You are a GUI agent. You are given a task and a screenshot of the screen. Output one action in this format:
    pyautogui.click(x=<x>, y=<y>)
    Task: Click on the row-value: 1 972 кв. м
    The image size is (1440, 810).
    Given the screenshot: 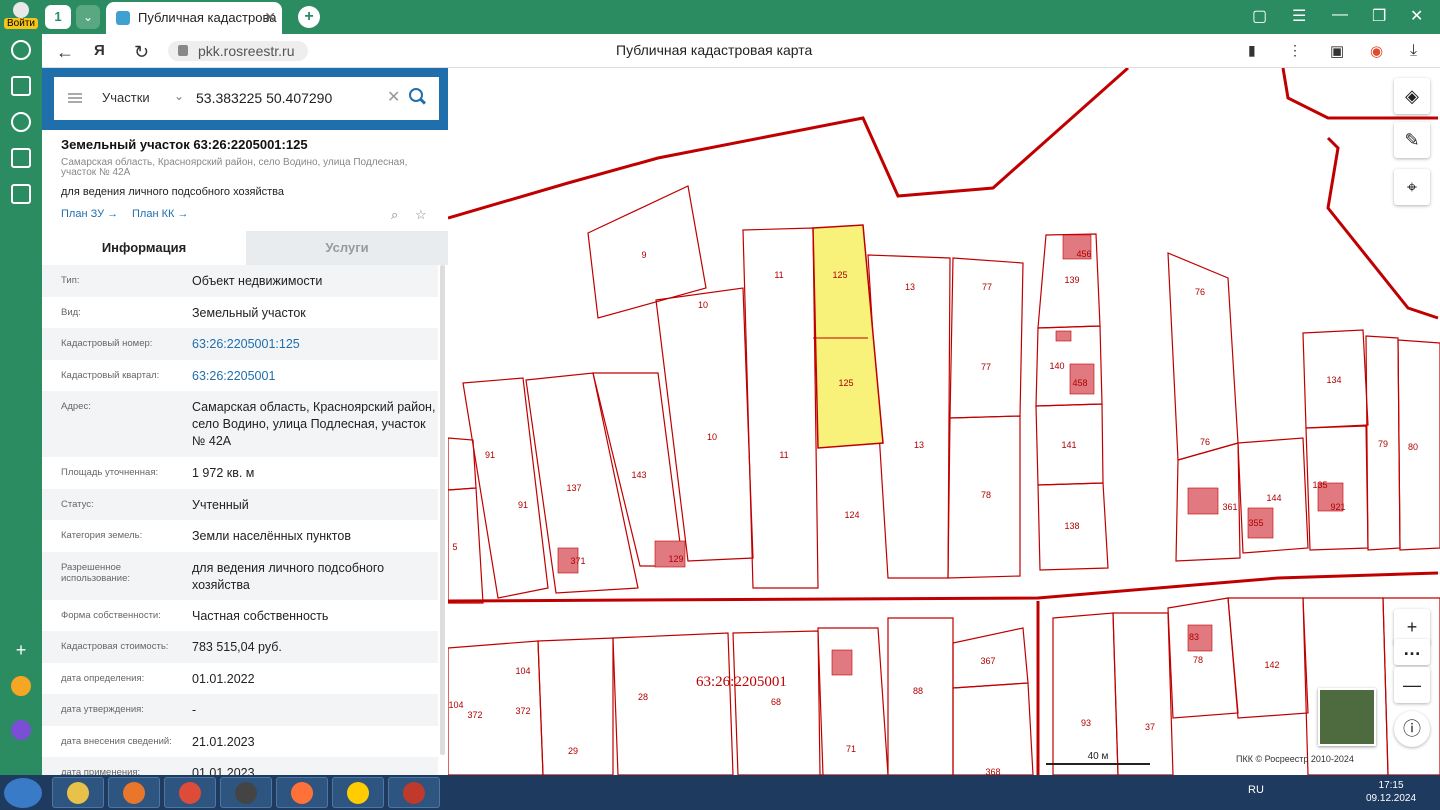 What is the action you would take?
    pyautogui.click(x=223, y=473)
    